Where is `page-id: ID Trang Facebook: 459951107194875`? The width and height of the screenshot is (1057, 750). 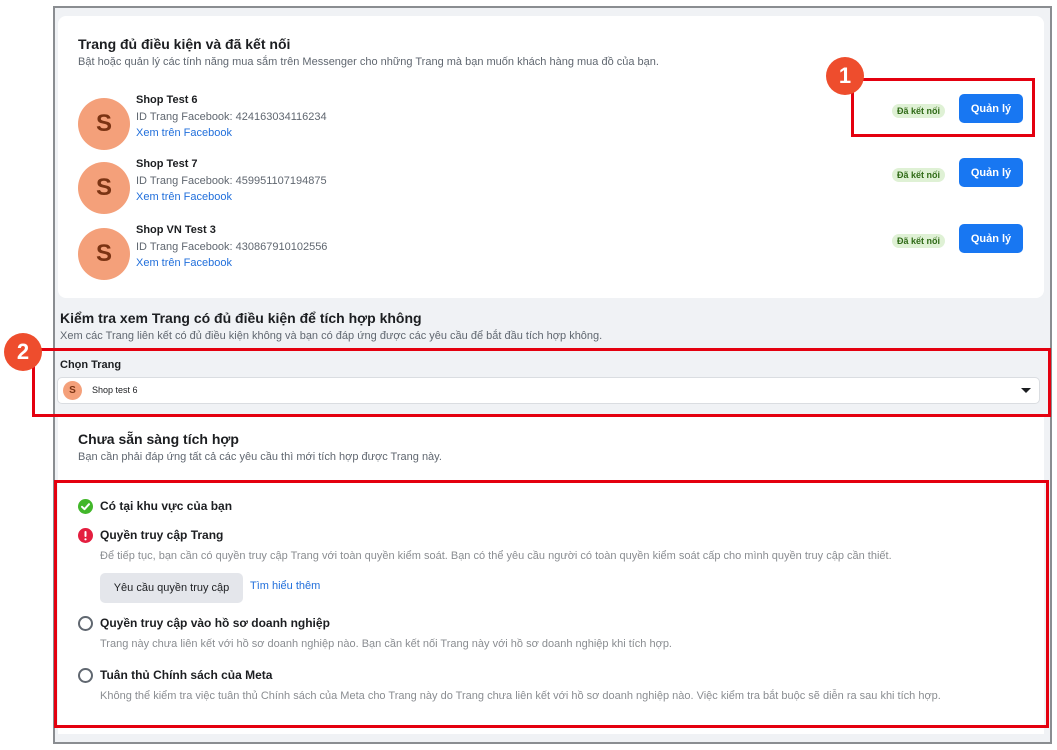 page-id: ID Trang Facebook: 459951107194875 is located at coordinates (231, 181).